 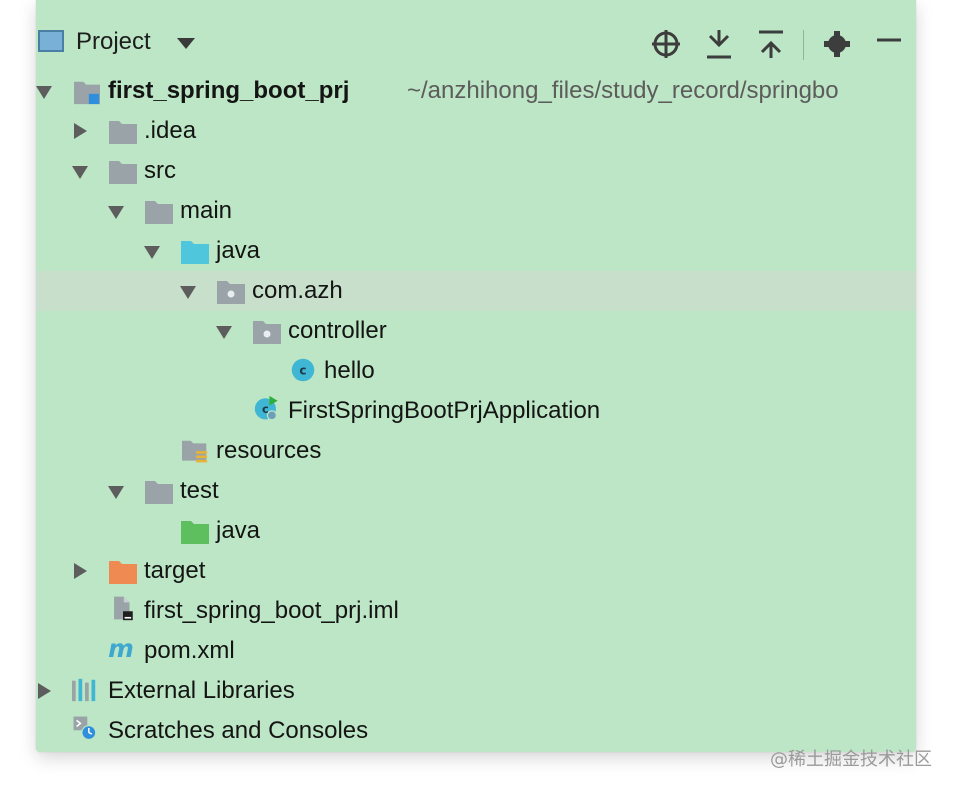 What do you see at coordinates (201, 690) in the screenshot?
I see `tree-node-label: External Libraries` at bounding box center [201, 690].